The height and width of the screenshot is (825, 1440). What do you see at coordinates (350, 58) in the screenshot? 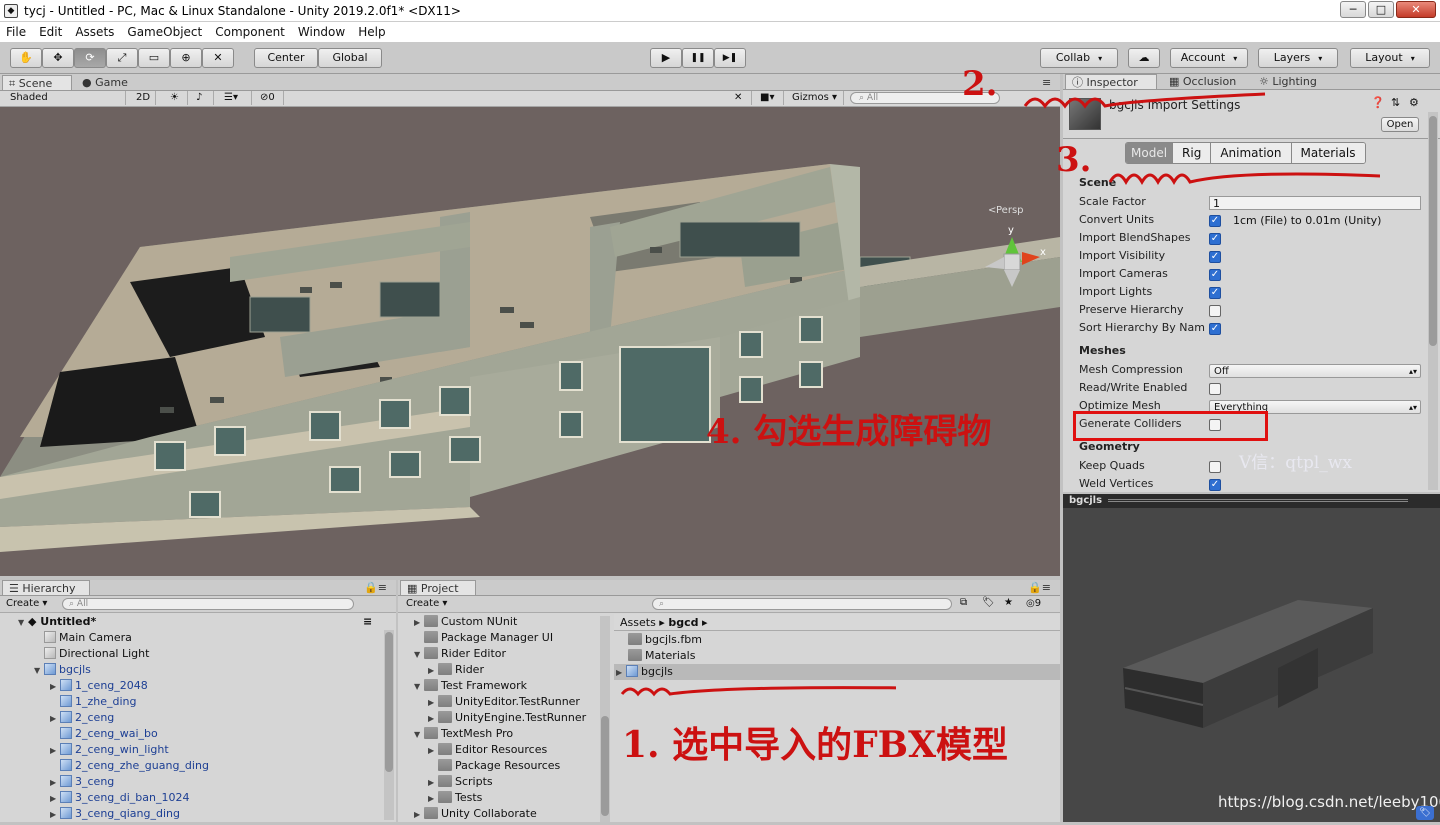
I see `pivot-global-button: Global` at bounding box center [350, 58].